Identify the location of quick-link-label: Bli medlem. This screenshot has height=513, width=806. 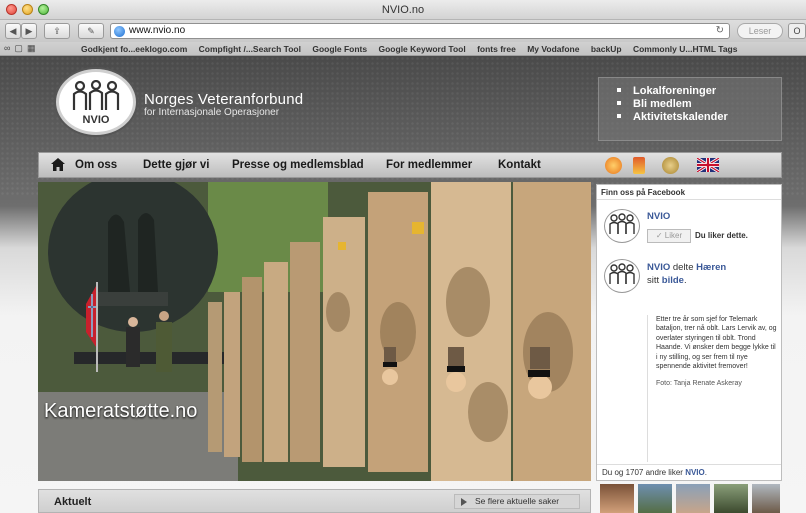
(662, 104).